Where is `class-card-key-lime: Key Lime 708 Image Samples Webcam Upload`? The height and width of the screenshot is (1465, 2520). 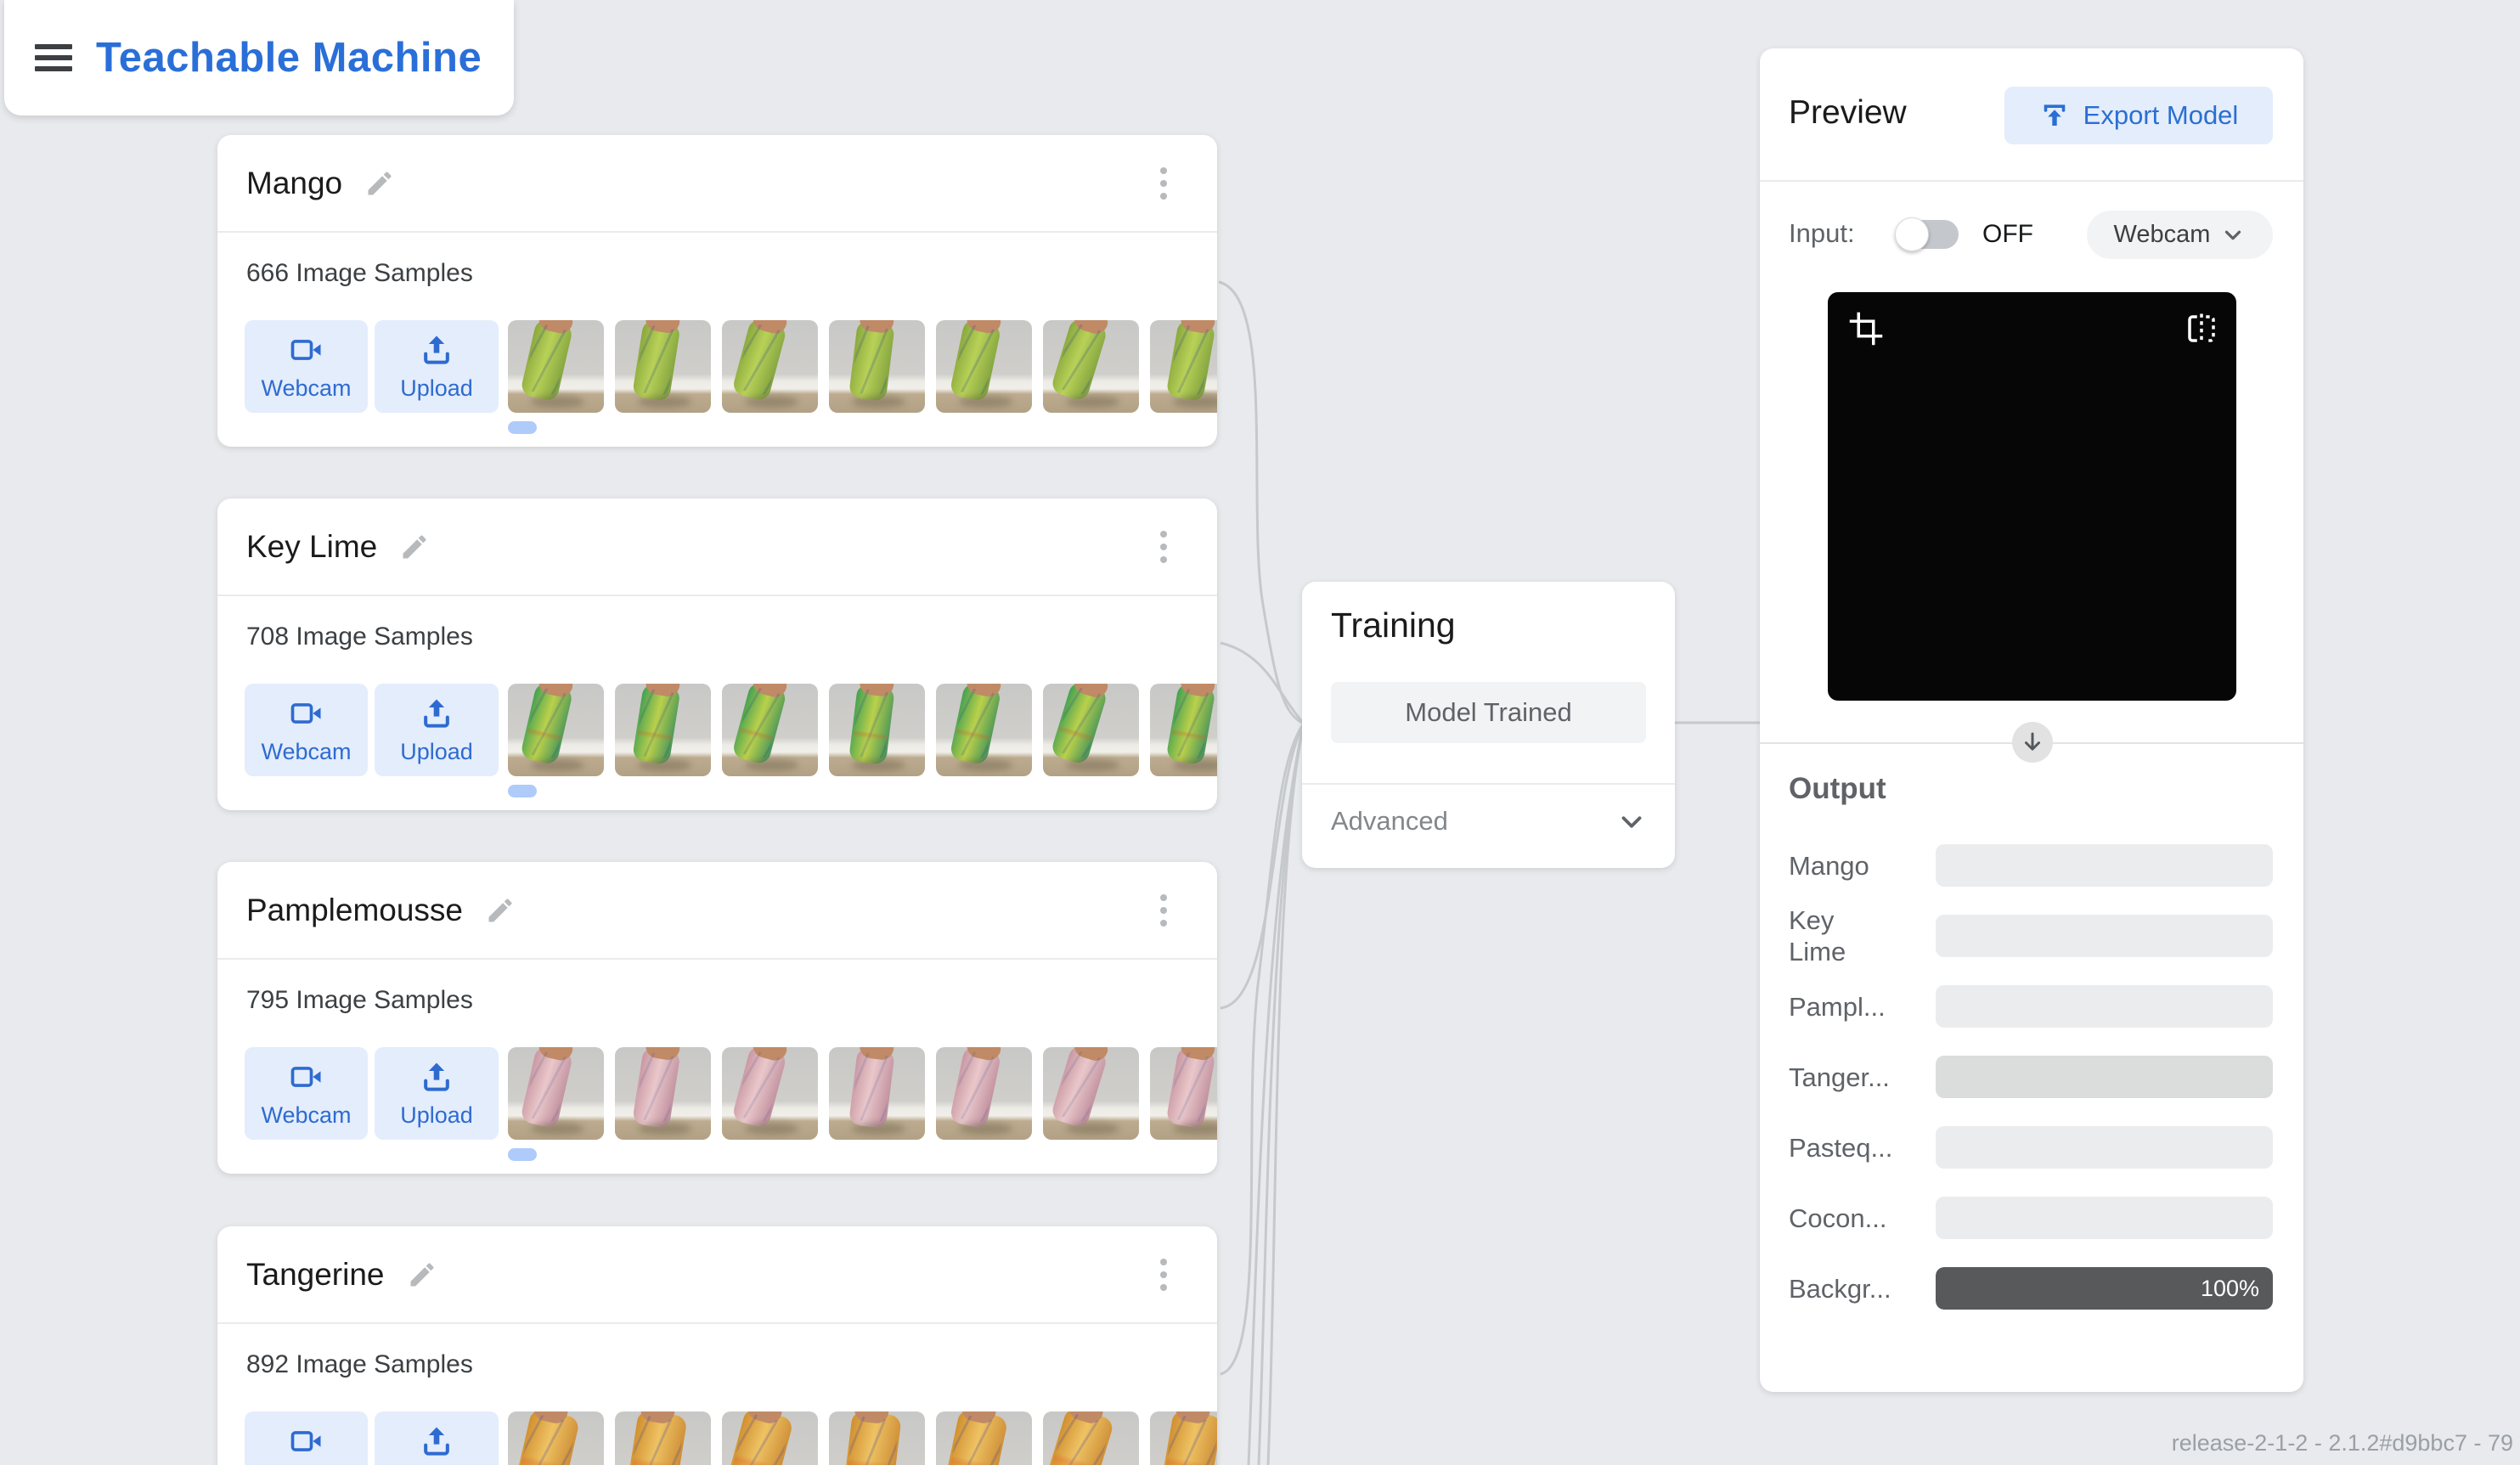 class-card-key-lime: Key Lime 708 Image Samples Webcam Upload is located at coordinates (717, 654).